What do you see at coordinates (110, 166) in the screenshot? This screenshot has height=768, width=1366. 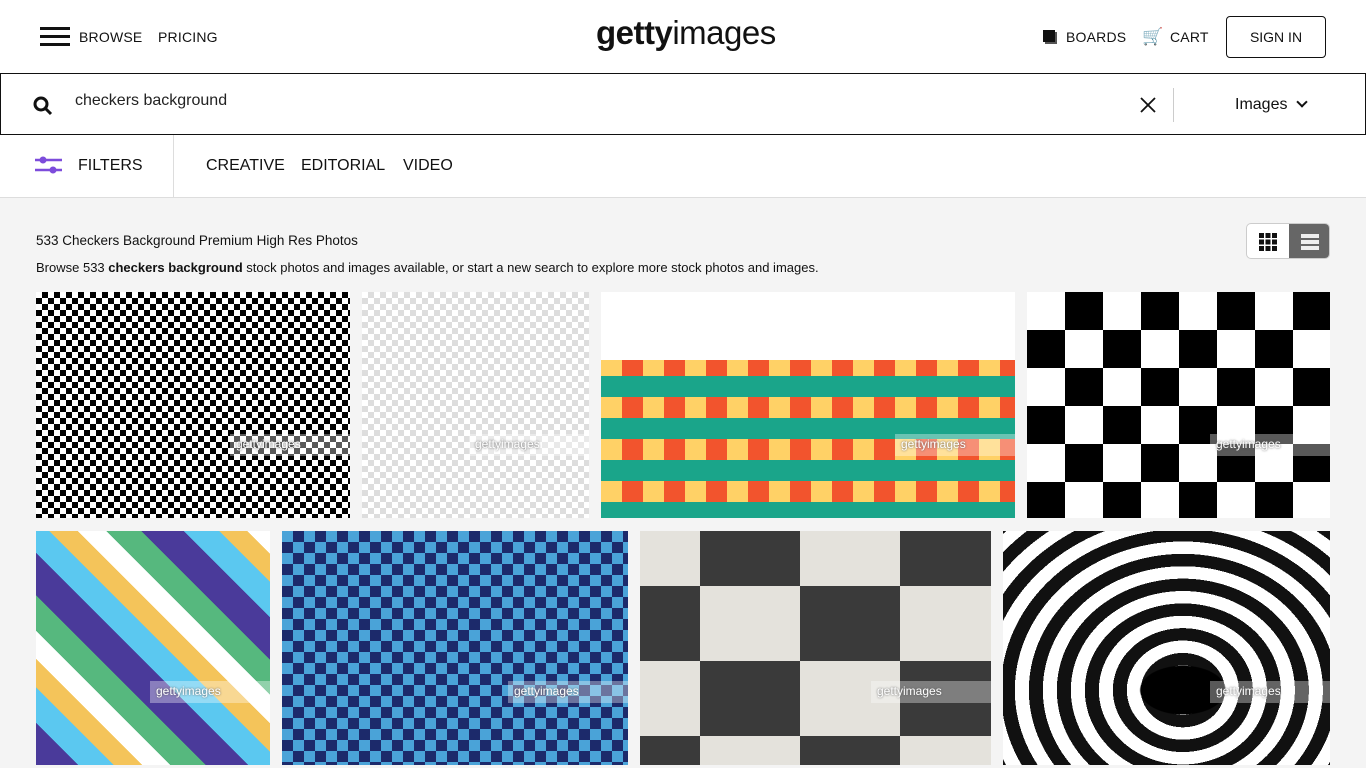 I see `filters-button: FILTERS` at bounding box center [110, 166].